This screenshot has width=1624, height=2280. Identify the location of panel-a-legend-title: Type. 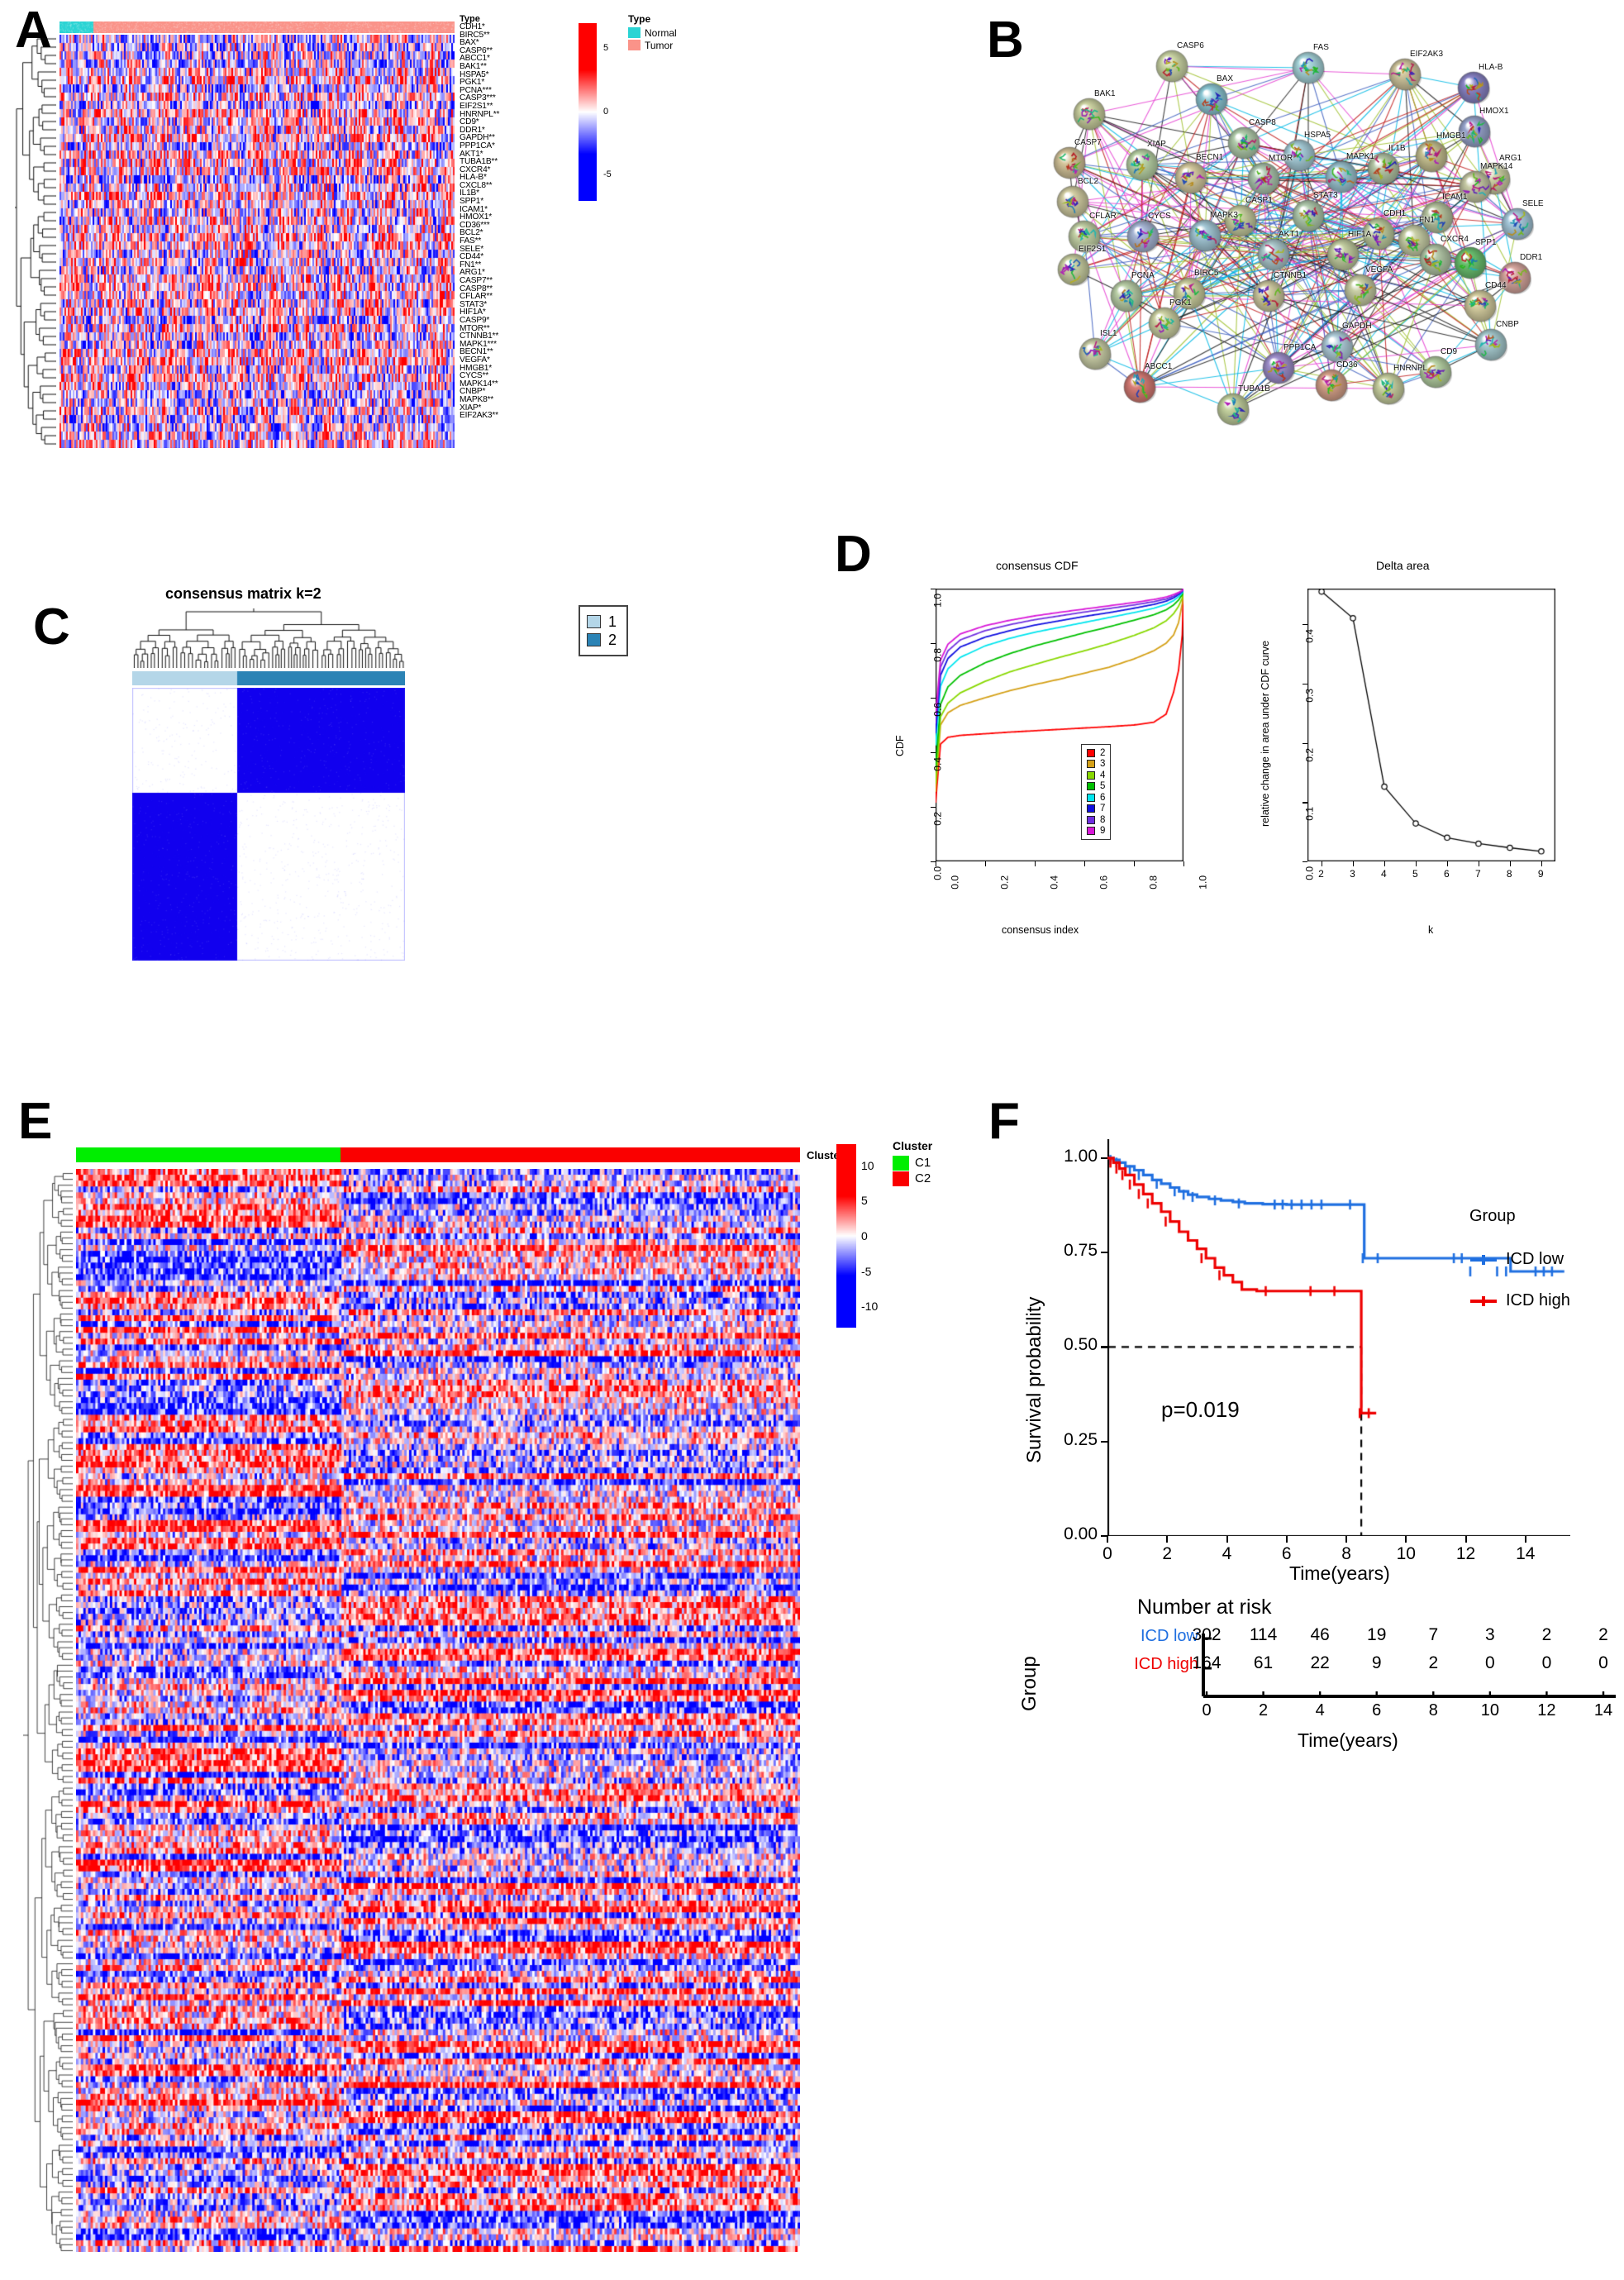
(639, 19).